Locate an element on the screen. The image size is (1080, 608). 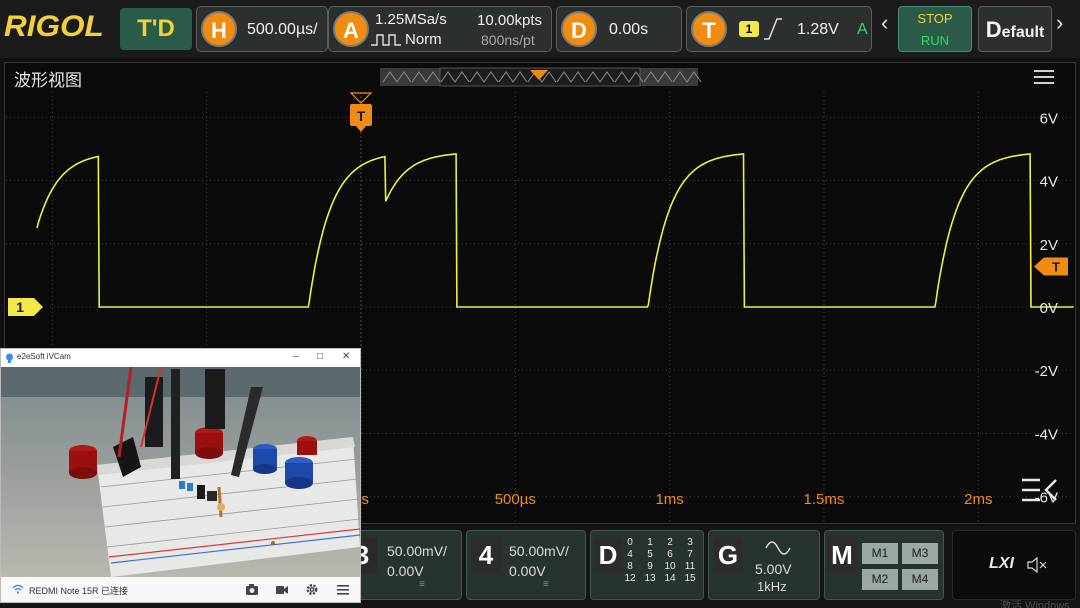
digital-badge: D is located at coordinates (608, 555).